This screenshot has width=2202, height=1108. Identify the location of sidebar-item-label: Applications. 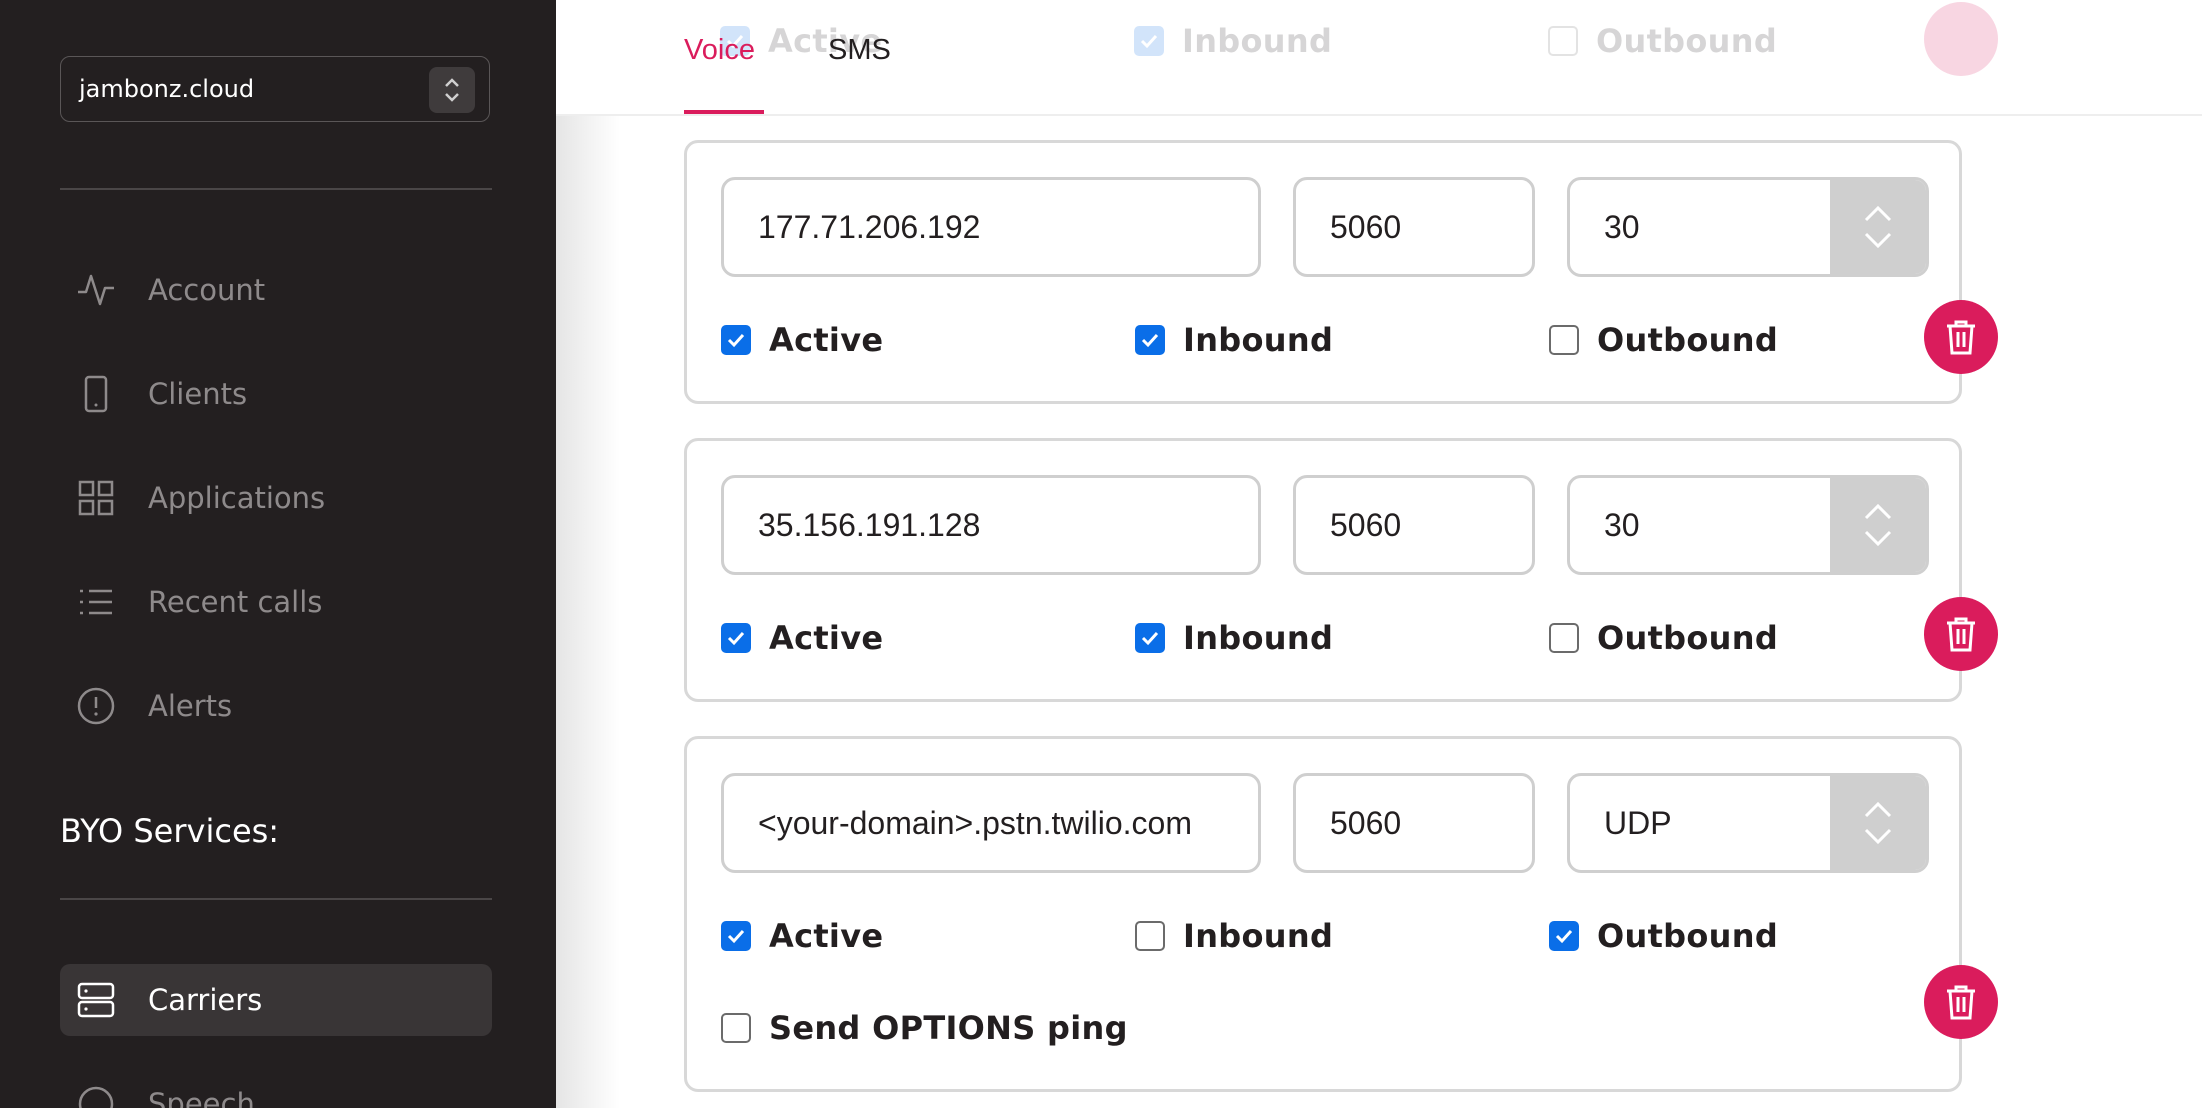
(237, 498).